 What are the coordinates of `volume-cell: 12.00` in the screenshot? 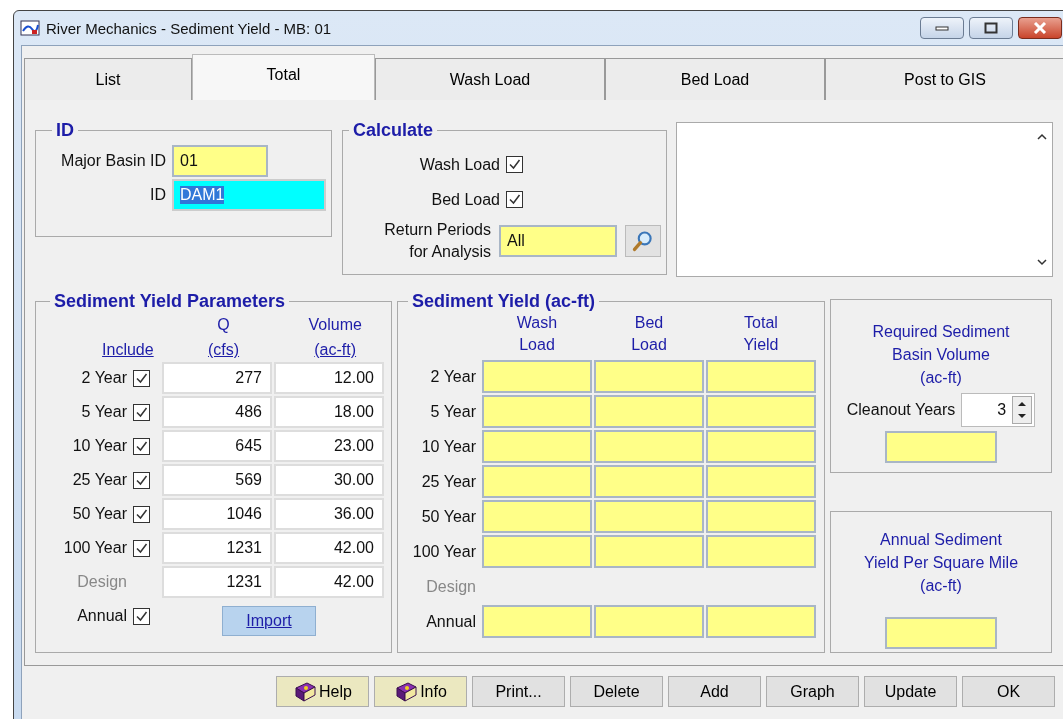 It's located at (329, 378).